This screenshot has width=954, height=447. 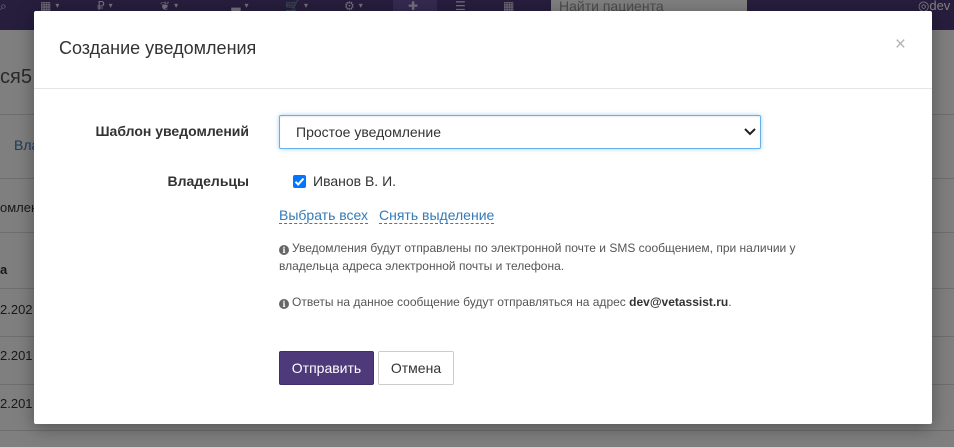 I want to click on chevron-down-icon, so click(x=750, y=132).